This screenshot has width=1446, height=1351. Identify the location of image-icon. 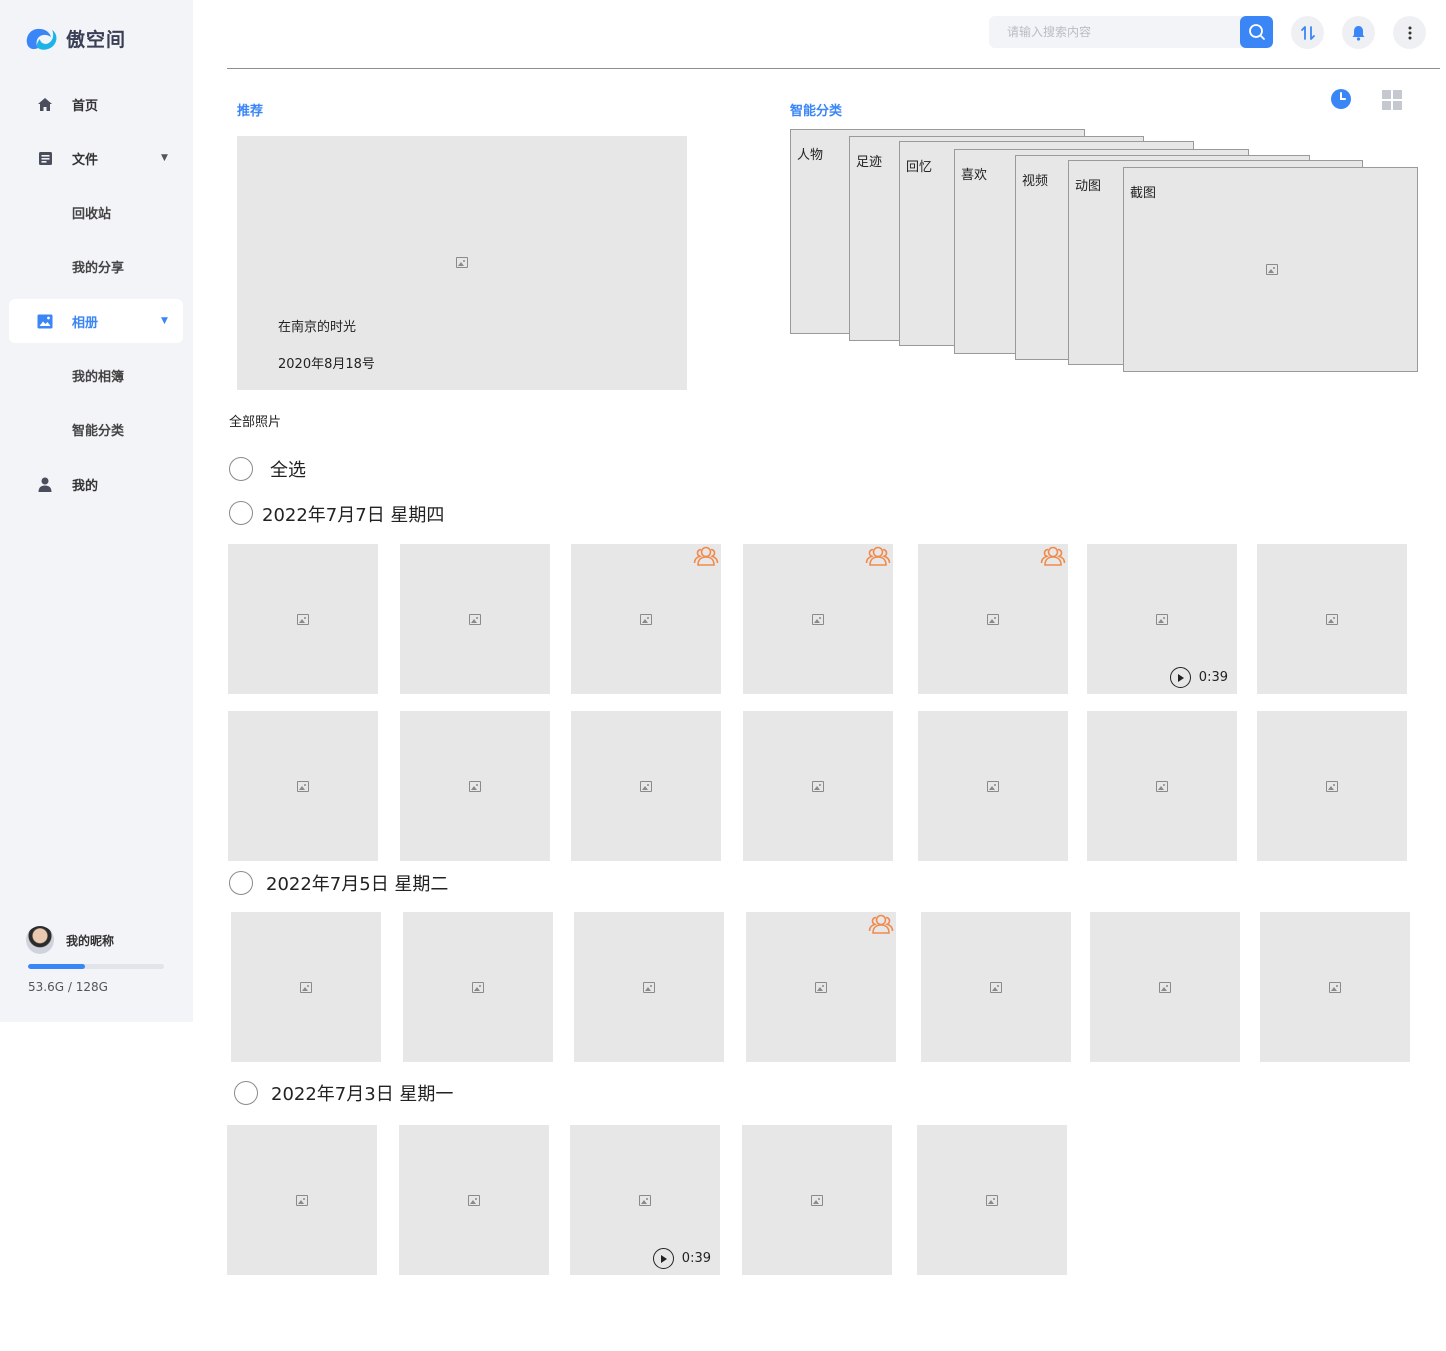
(45, 321).